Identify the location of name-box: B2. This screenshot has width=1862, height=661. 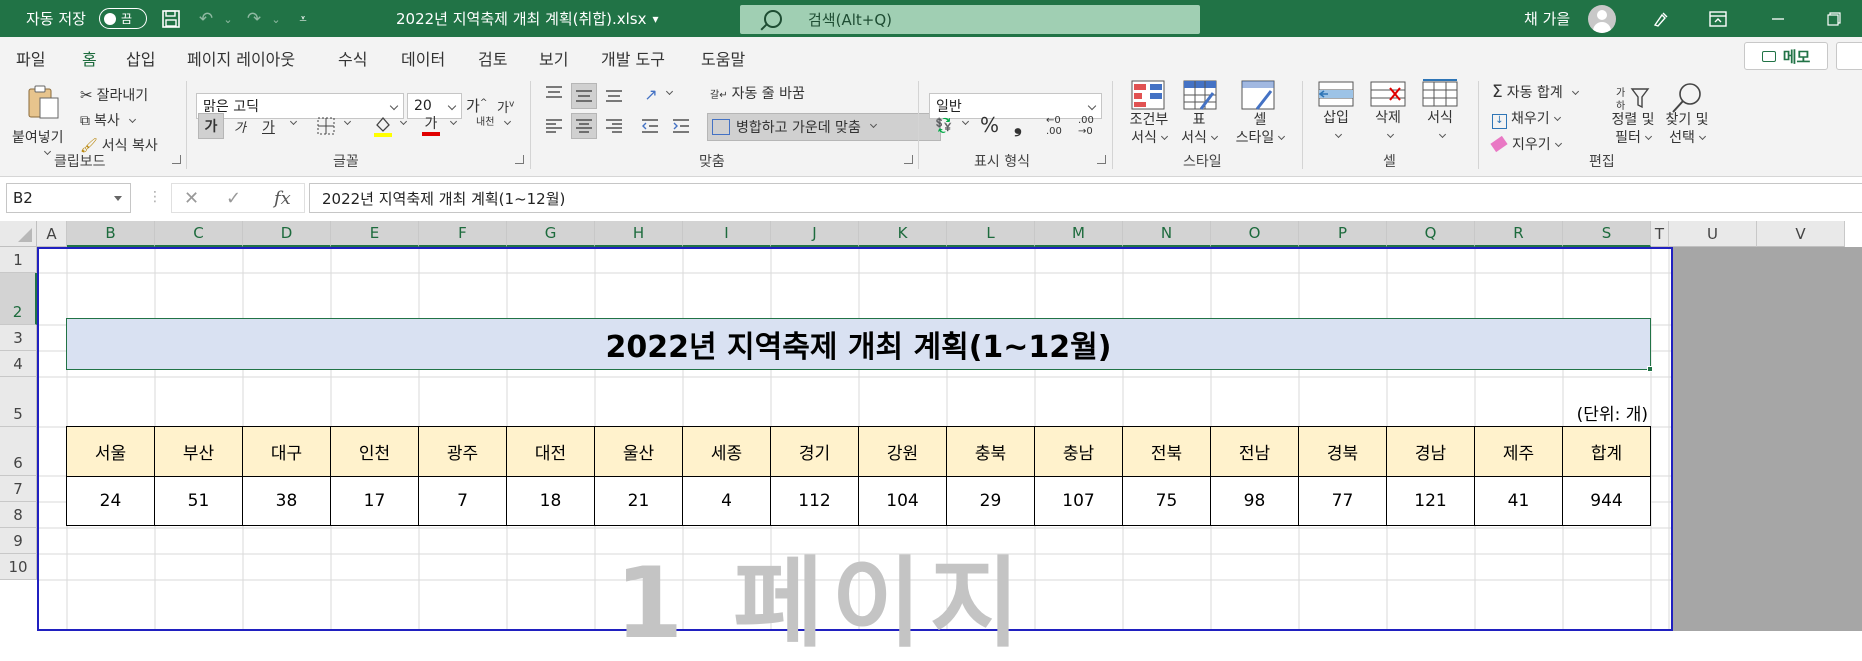
(68, 198).